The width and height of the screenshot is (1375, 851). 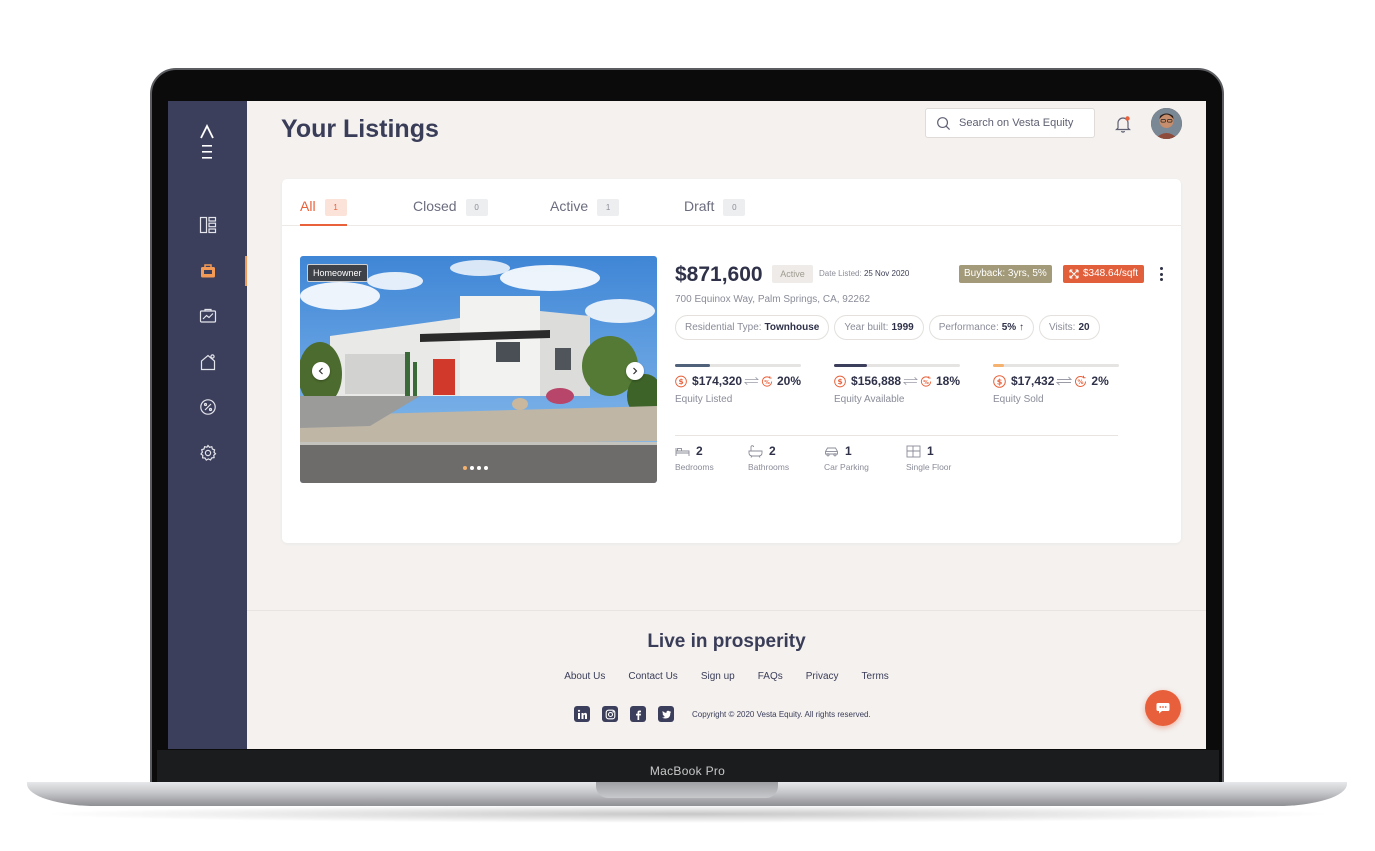 I want to click on footer-link-privacy: Privacy, so click(x=822, y=676).